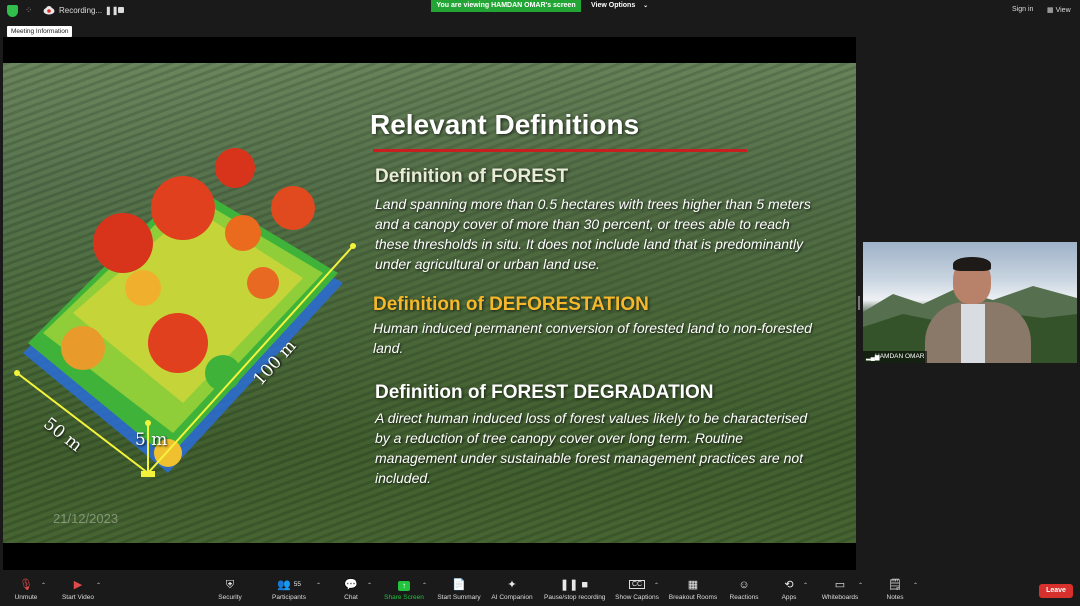 The image size is (1080, 606). What do you see at coordinates (351, 597) in the screenshot?
I see `chat-label: Chat` at bounding box center [351, 597].